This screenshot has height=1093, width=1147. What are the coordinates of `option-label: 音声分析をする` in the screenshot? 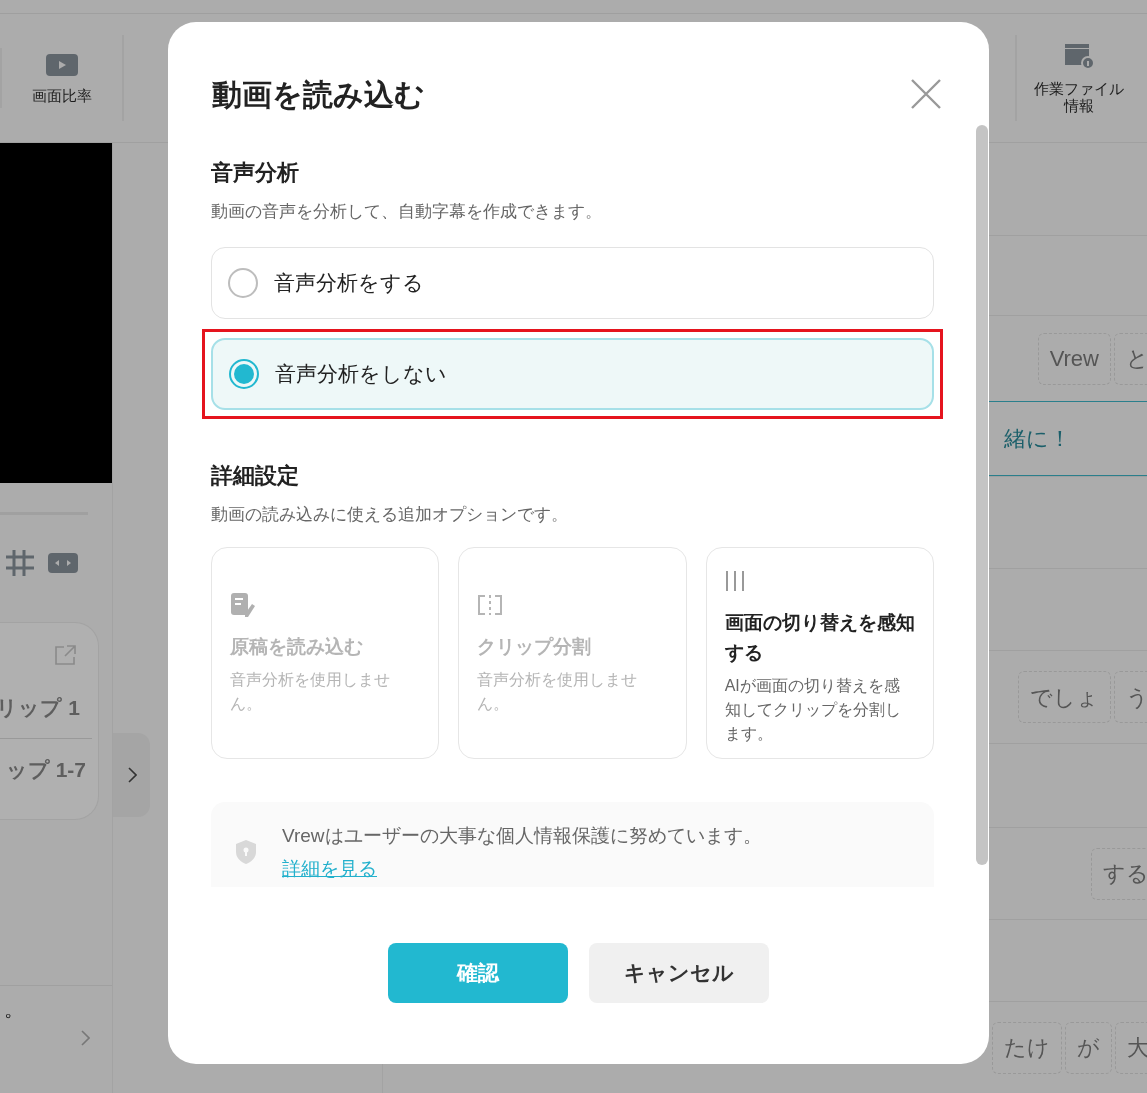 It's located at (349, 282).